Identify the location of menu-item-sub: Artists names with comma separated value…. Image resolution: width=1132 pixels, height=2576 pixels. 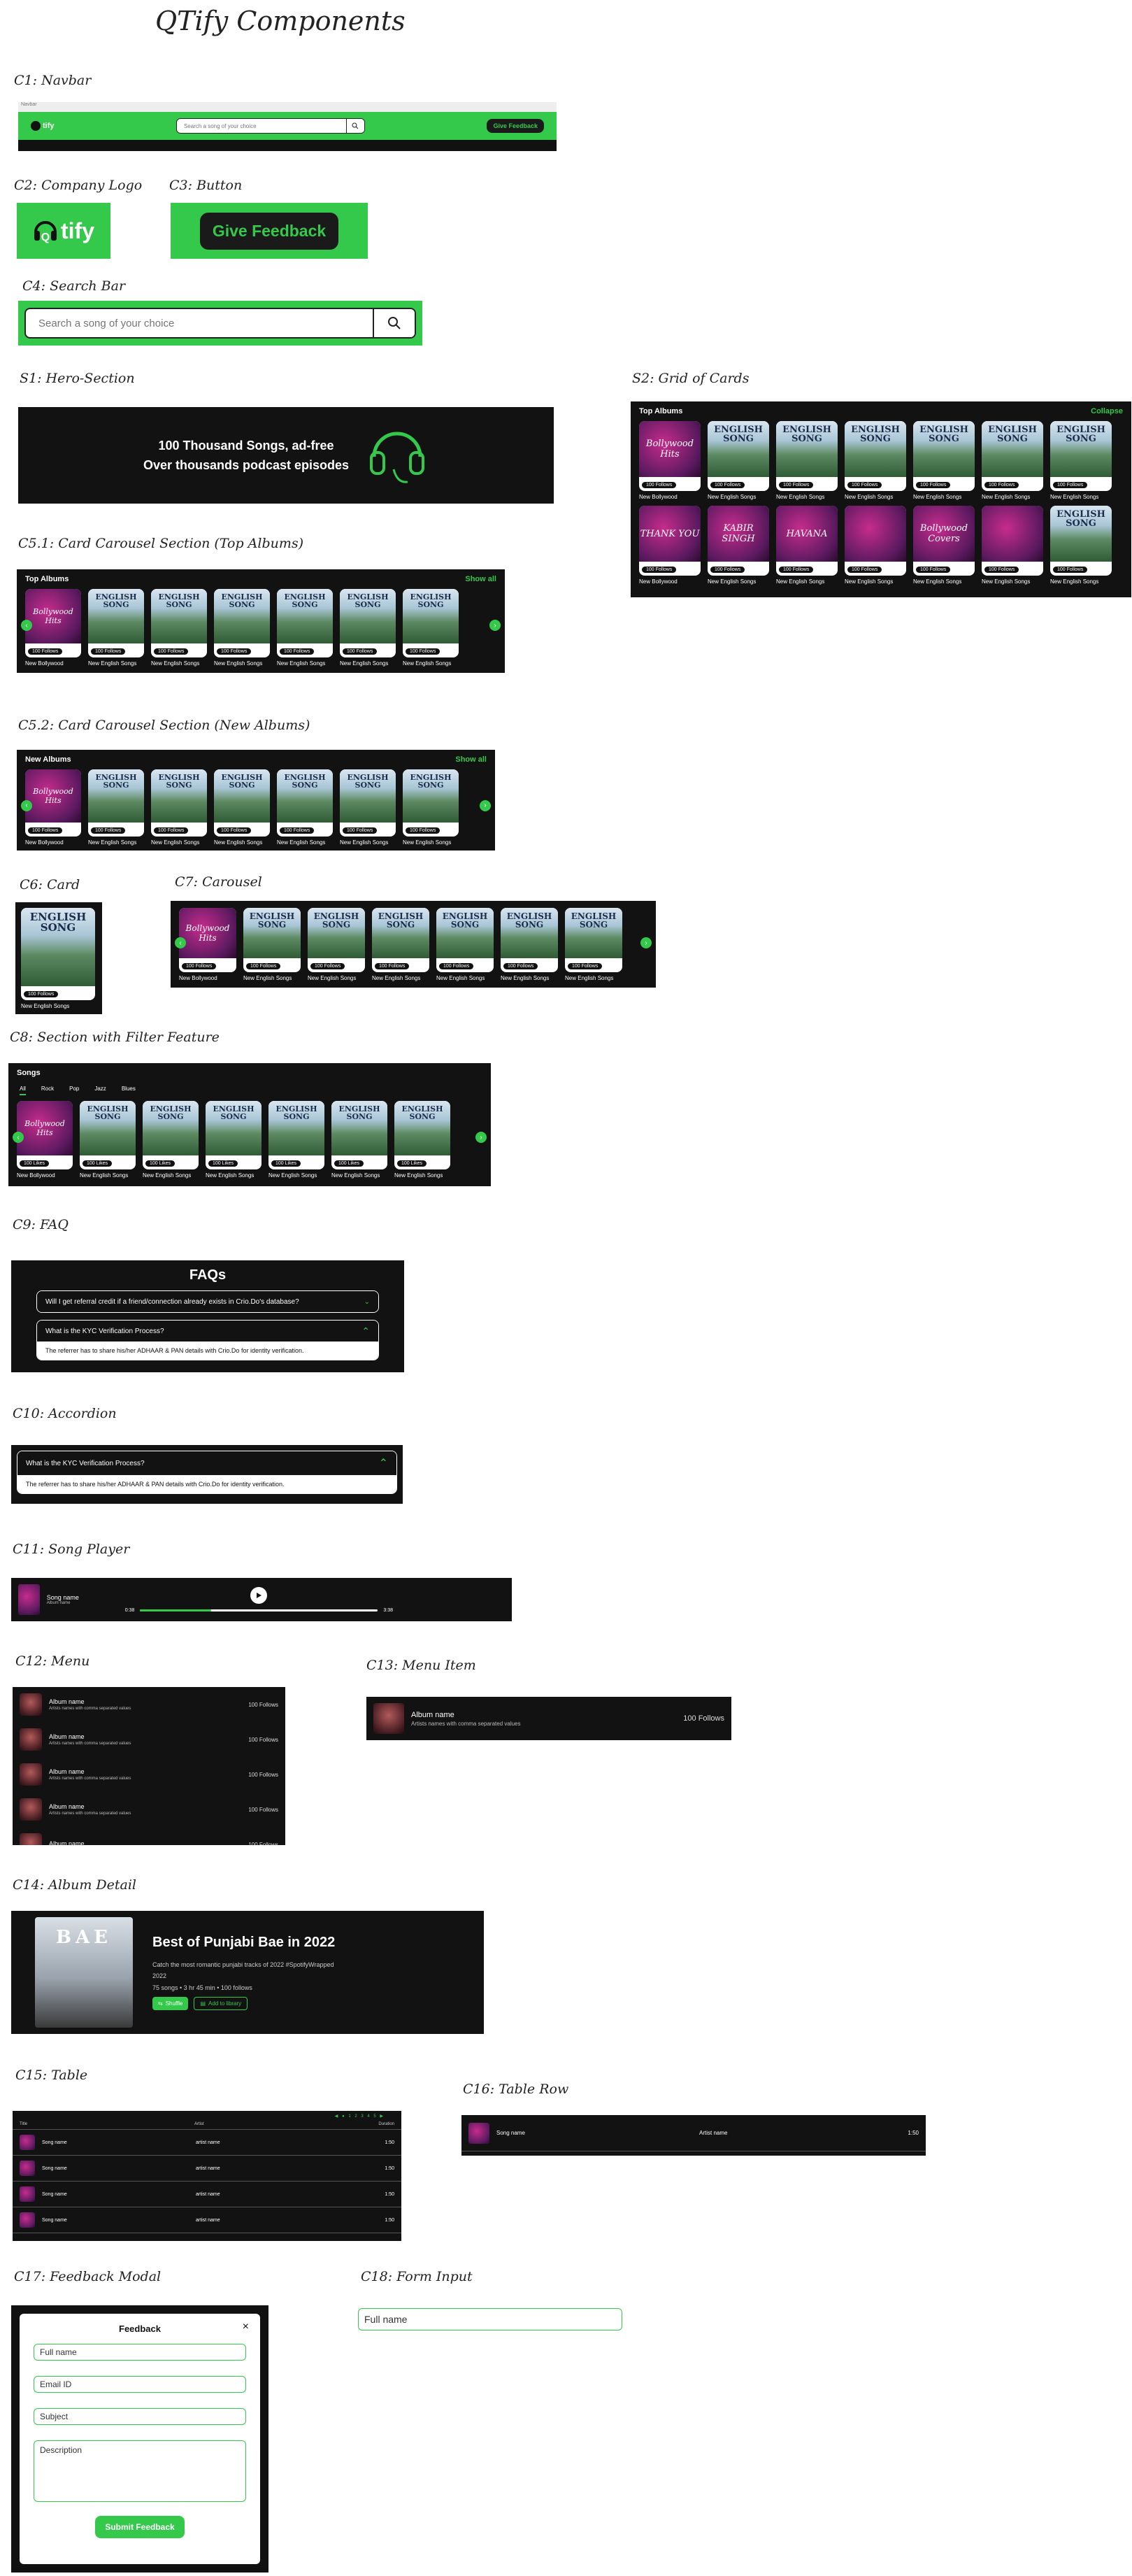
(90, 1744).